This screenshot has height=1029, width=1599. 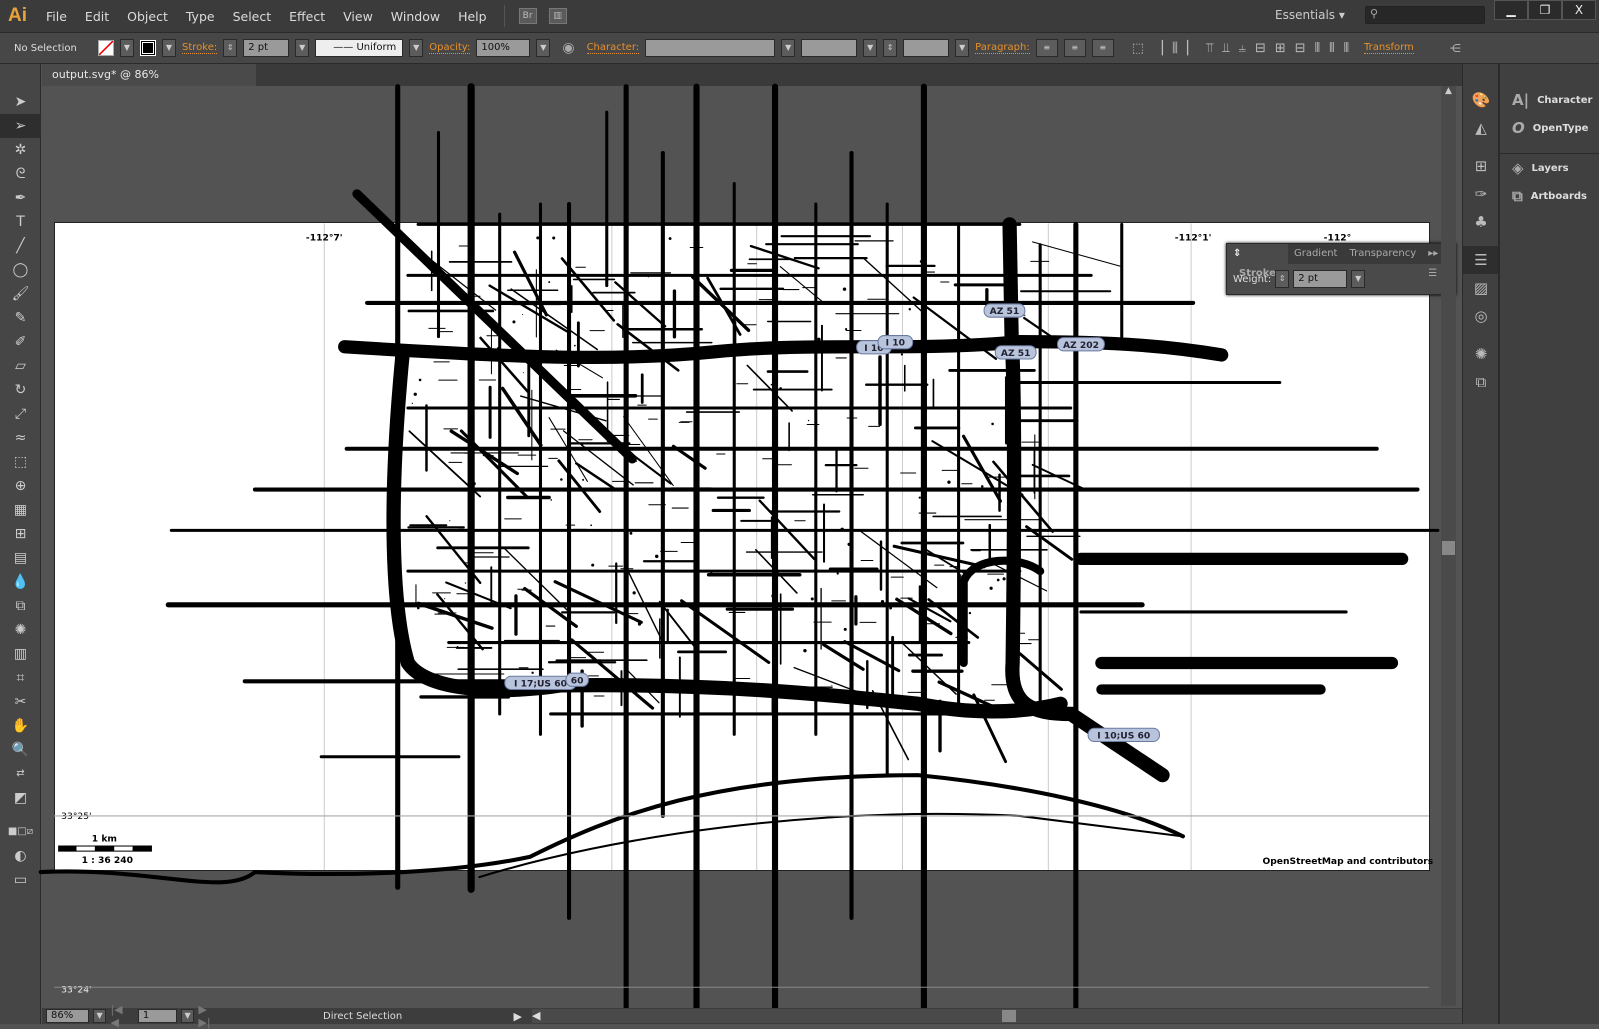 I want to click on stroke-label: Stroke:, so click(x=200, y=48).